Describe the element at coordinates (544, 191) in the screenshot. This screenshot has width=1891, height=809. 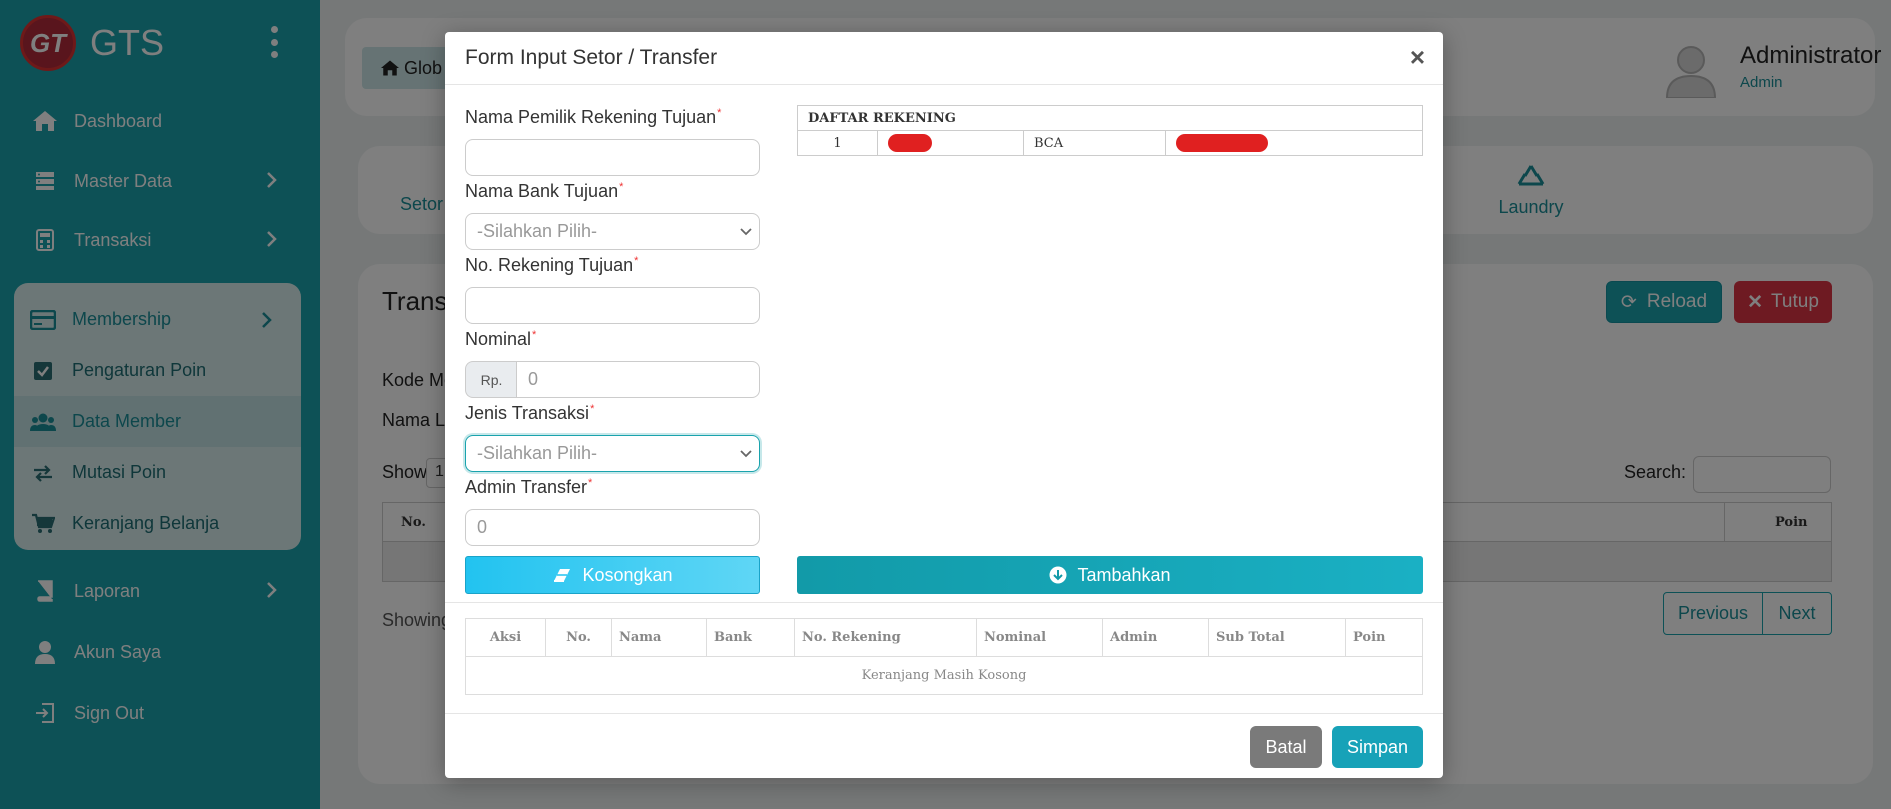
I see `nama-bank-label: Nama Bank Tujuan*` at that location.